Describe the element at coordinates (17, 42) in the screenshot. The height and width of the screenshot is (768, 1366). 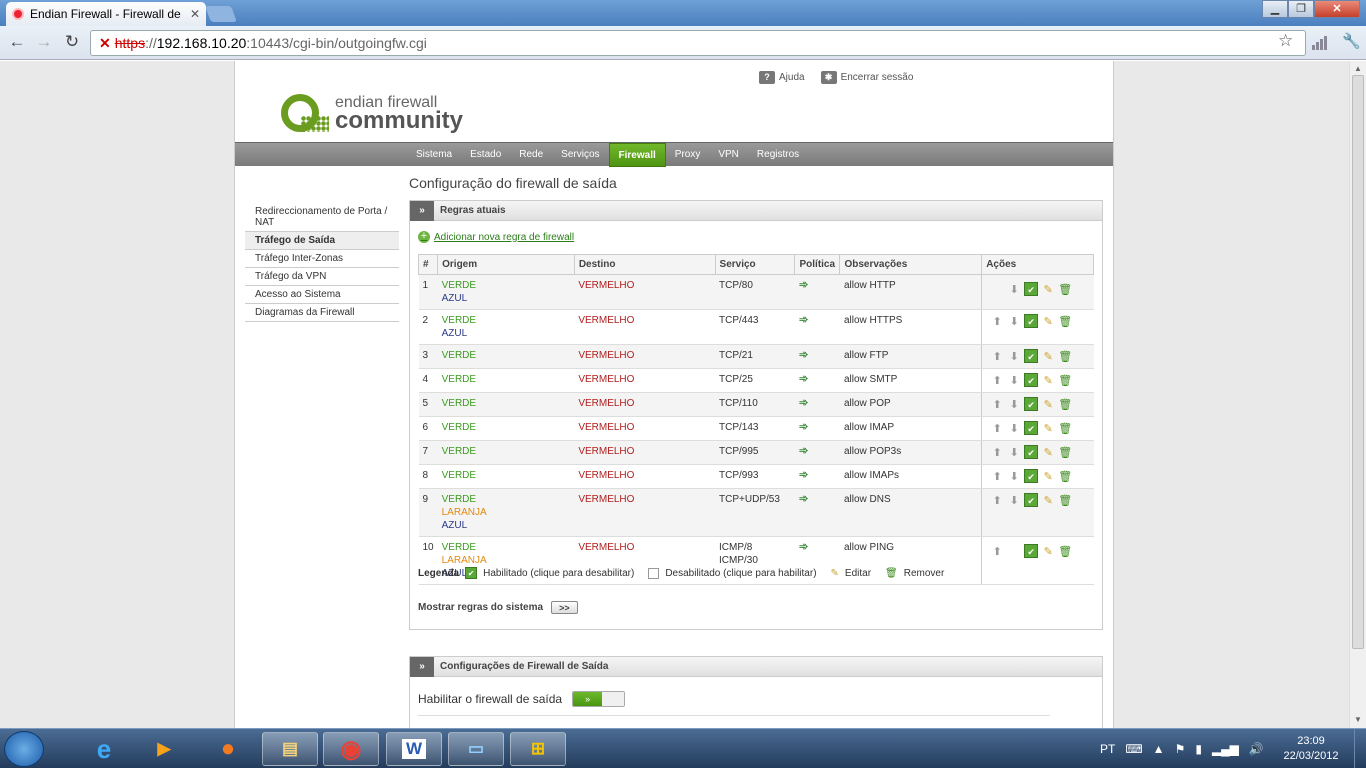
I see `back-icon: ←` at that location.